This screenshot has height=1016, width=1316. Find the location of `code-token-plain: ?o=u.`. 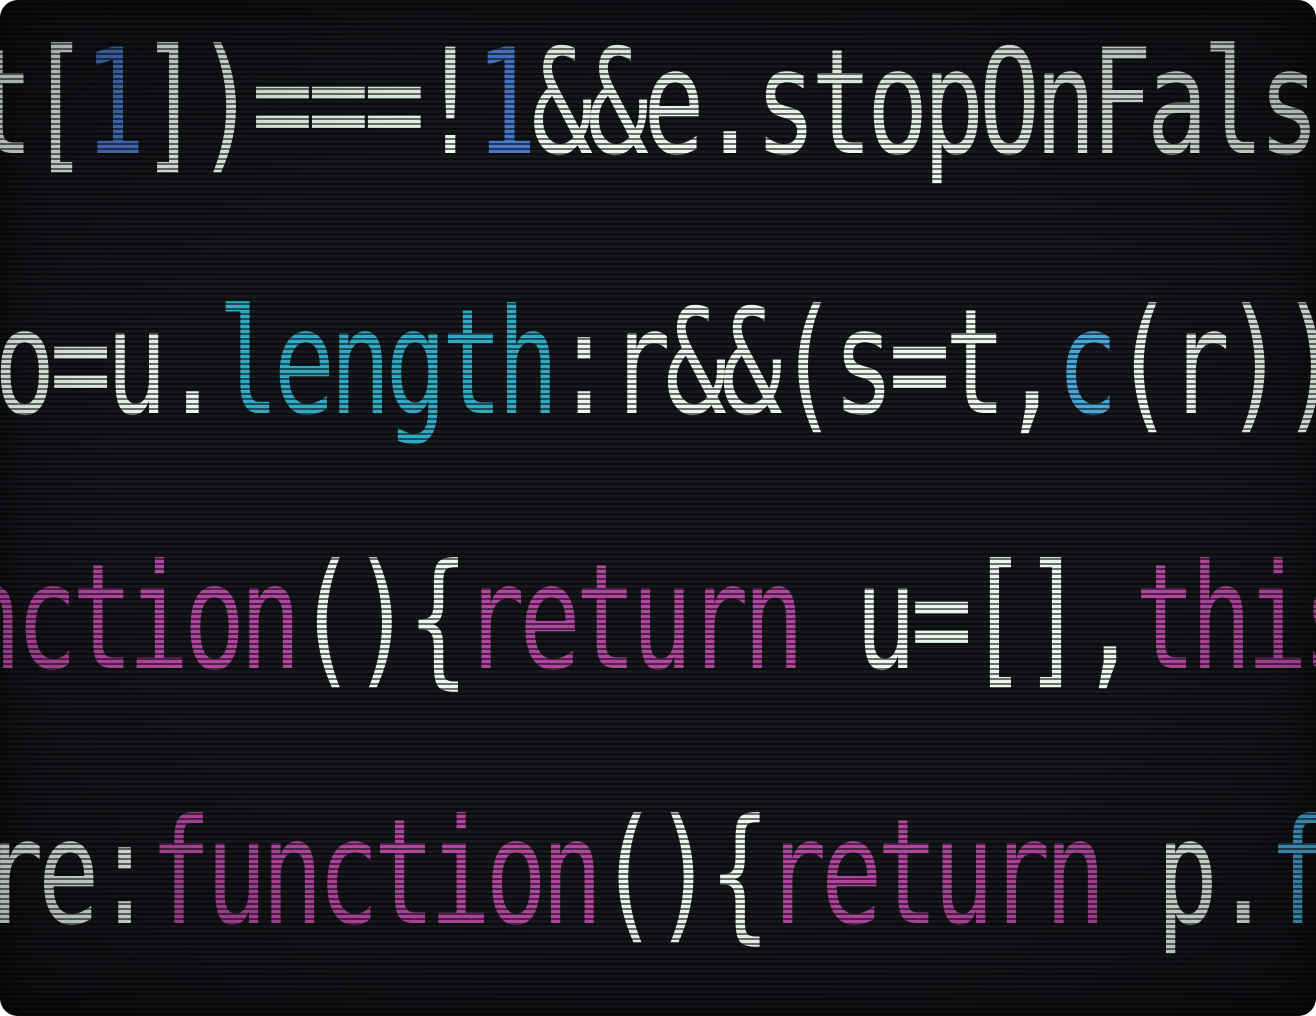

code-token-plain: ?o=u. is located at coordinates (111, 363).